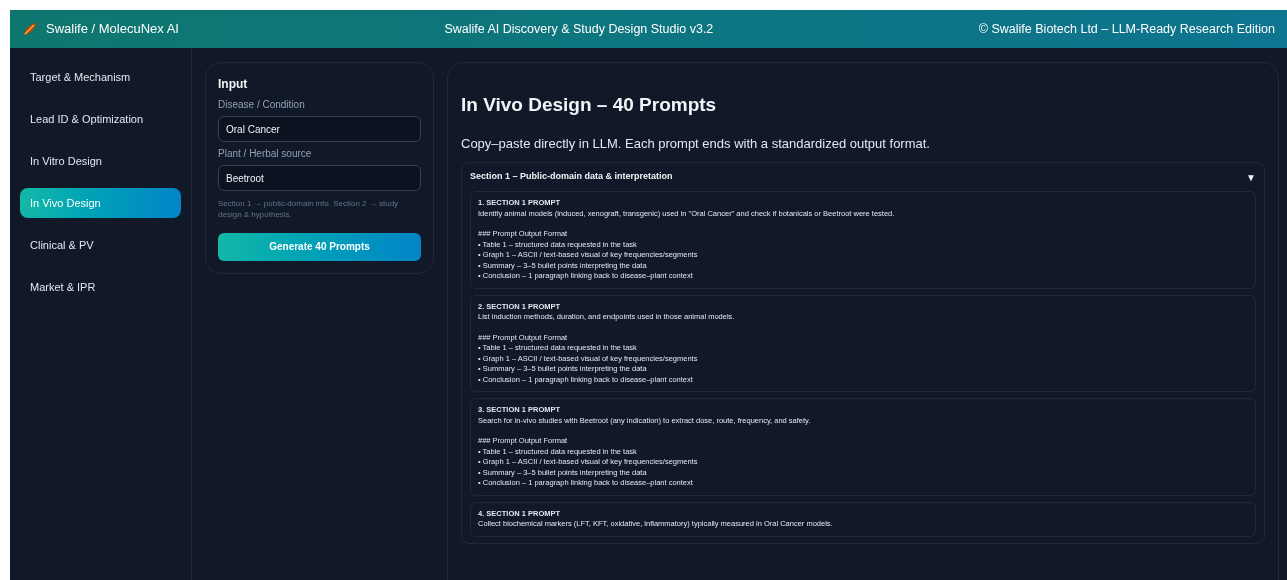  I want to click on field-label: Plant / Herbal source, so click(265, 154).